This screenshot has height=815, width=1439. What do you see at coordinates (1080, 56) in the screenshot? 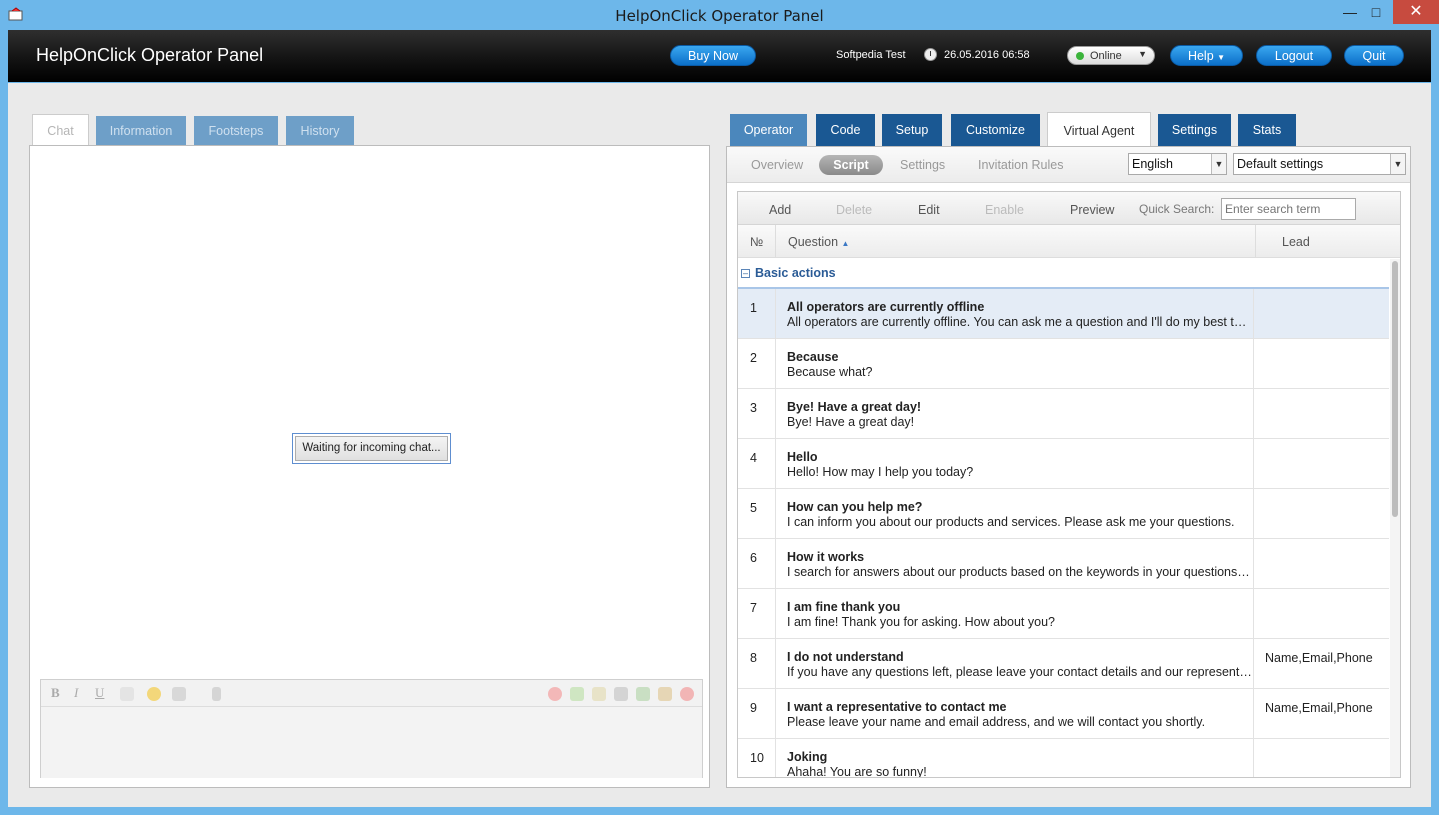
I see `online-status-icon` at bounding box center [1080, 56].